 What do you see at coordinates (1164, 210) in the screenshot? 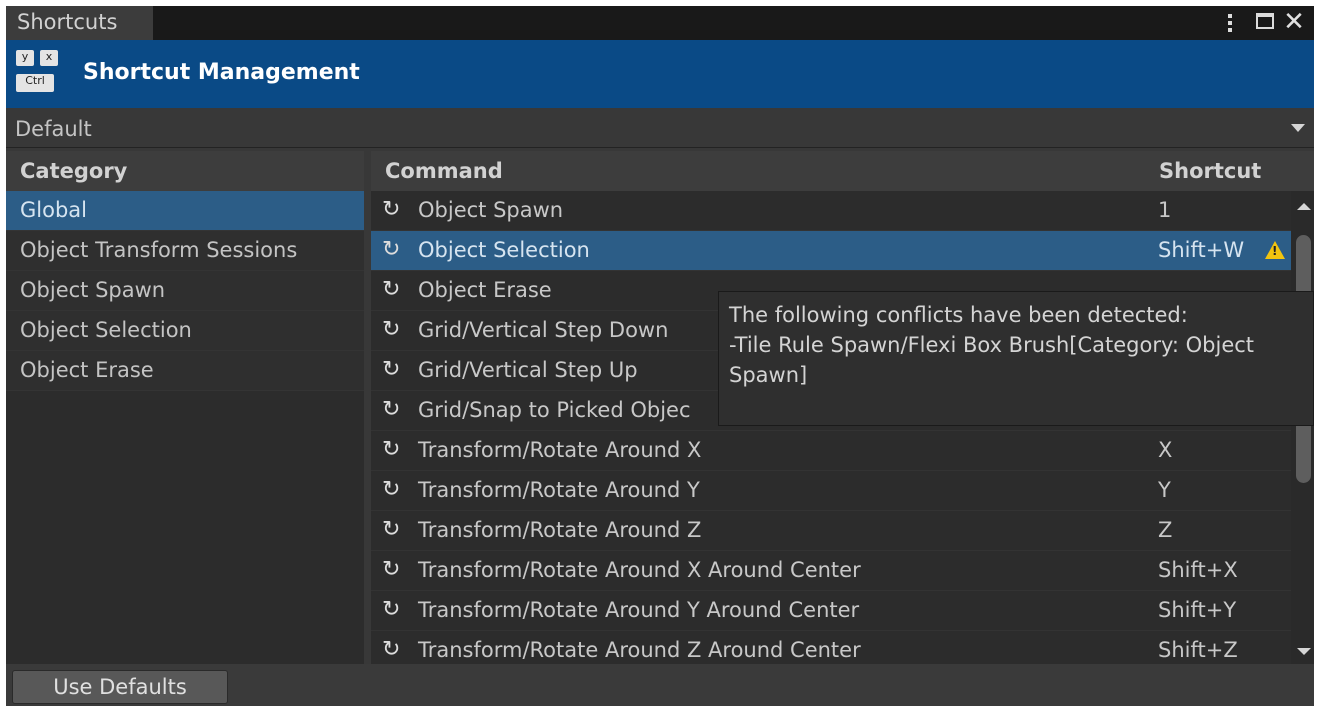
I see `shortcut-value: 1` at bounding box center [1164, 210].